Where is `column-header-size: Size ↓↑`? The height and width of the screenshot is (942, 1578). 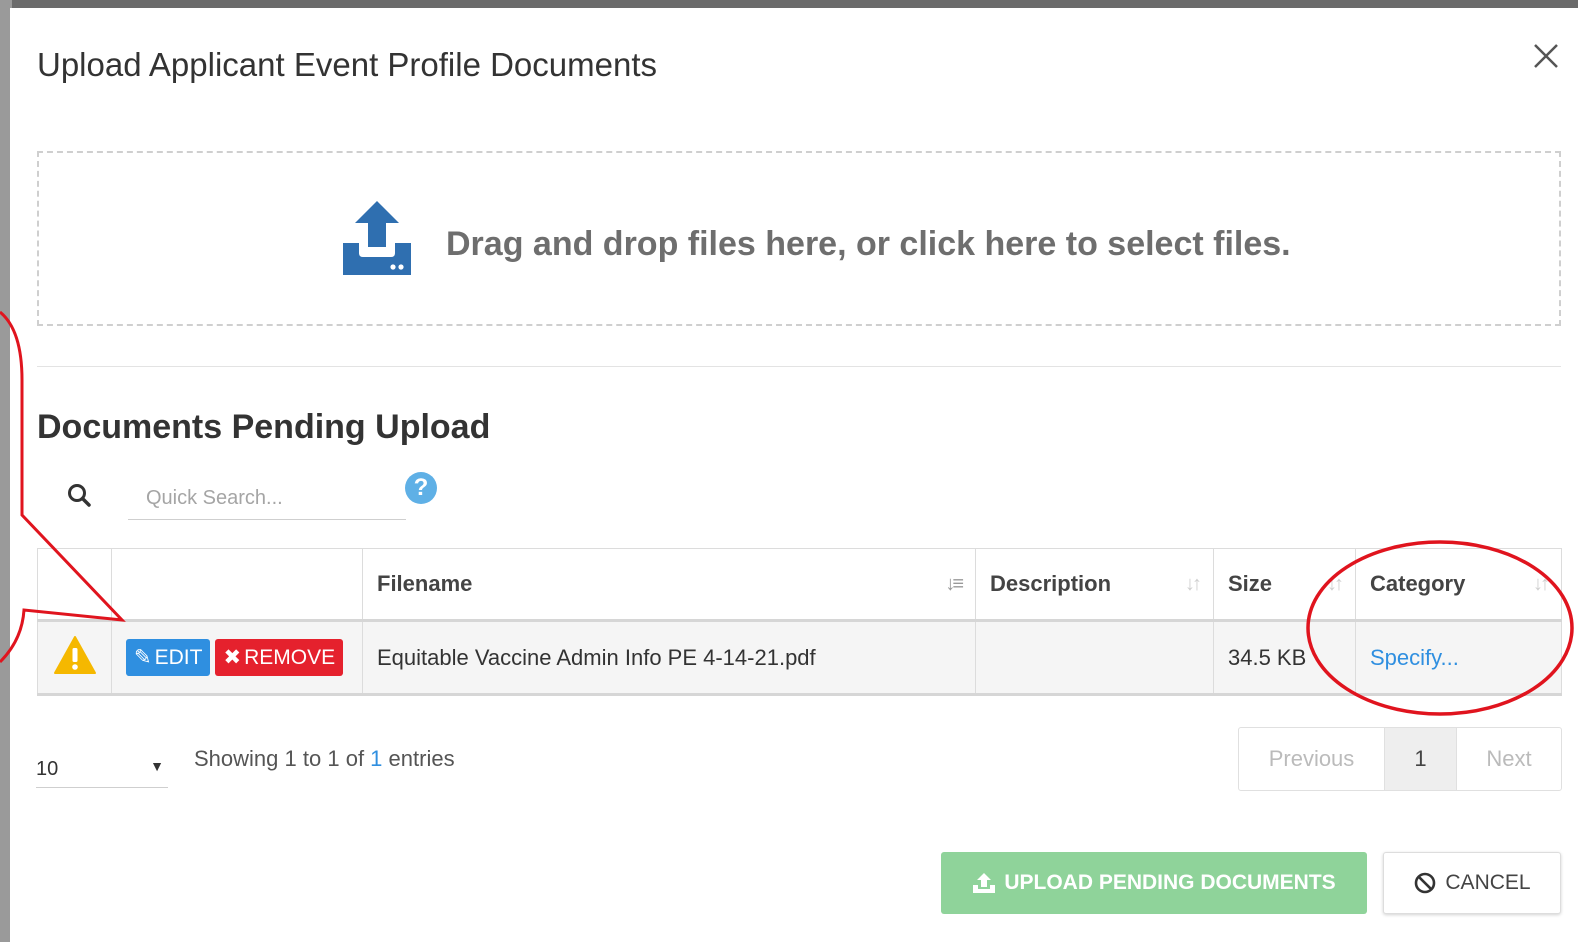
column-header-size: Size ↓↑ is located at coordinates (1284, 584).